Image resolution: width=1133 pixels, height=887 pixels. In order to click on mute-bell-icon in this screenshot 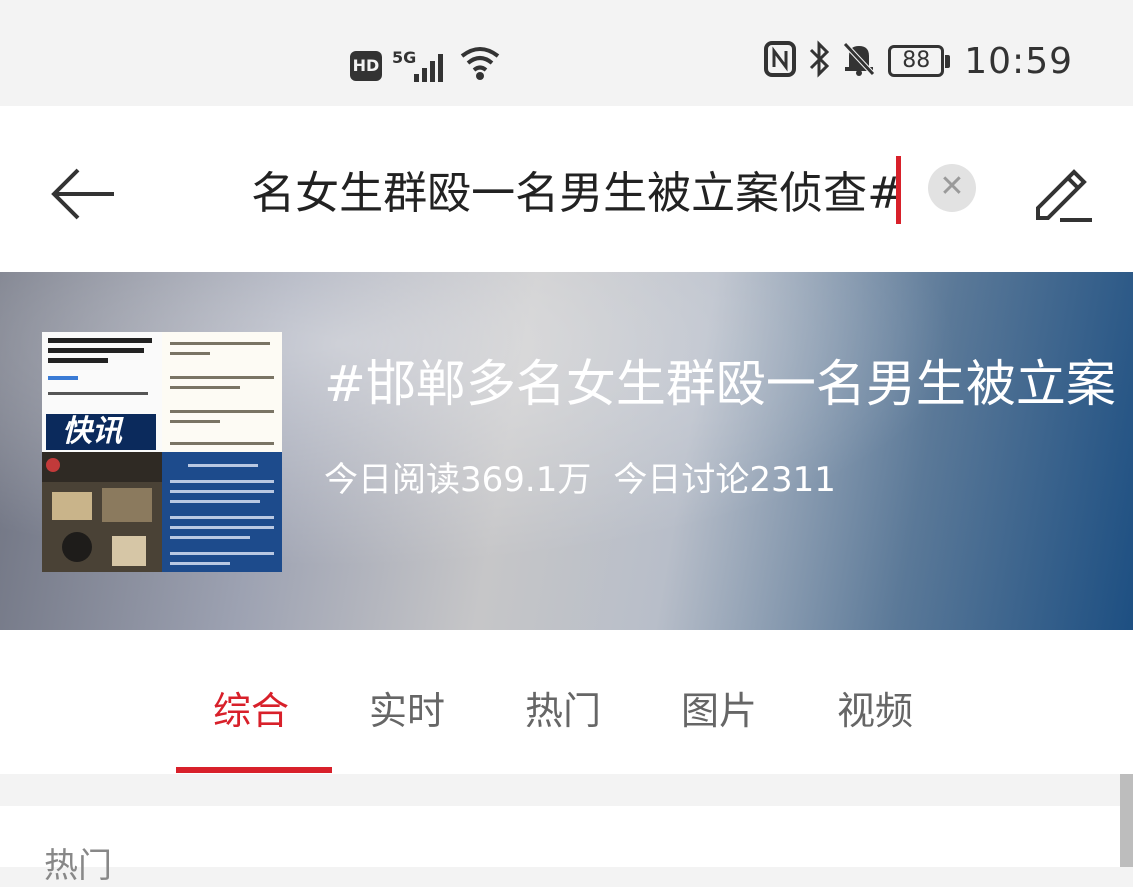, I will do `click(859, 61)`.